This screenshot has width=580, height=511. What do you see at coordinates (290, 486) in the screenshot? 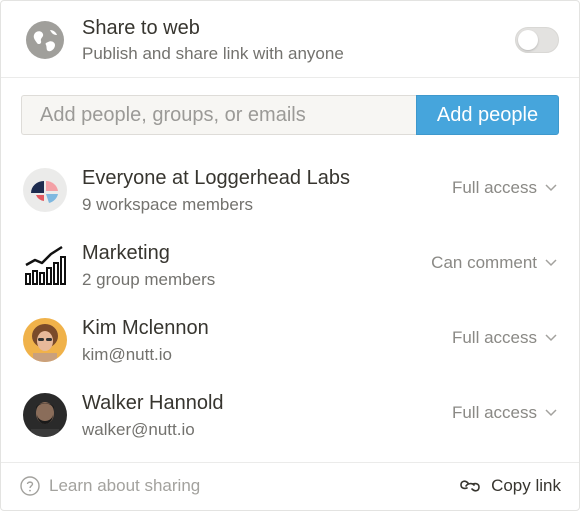
I see `share-footer: Learn about sharing Copy link` at bounding box center [290, 486].